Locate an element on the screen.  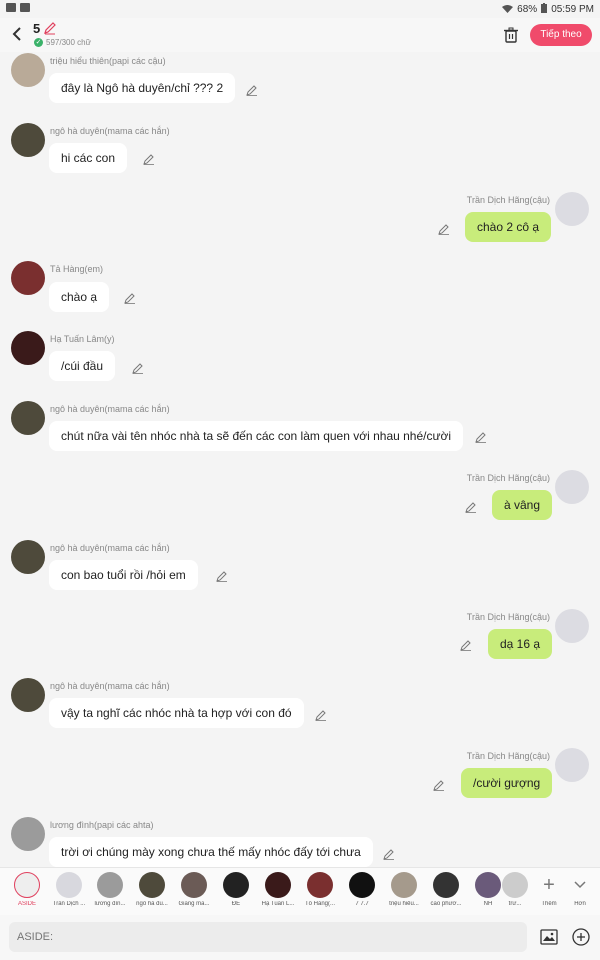
message-bubble: con bao tuổi rồi /hỏi em is located at coordinates (123, 575).